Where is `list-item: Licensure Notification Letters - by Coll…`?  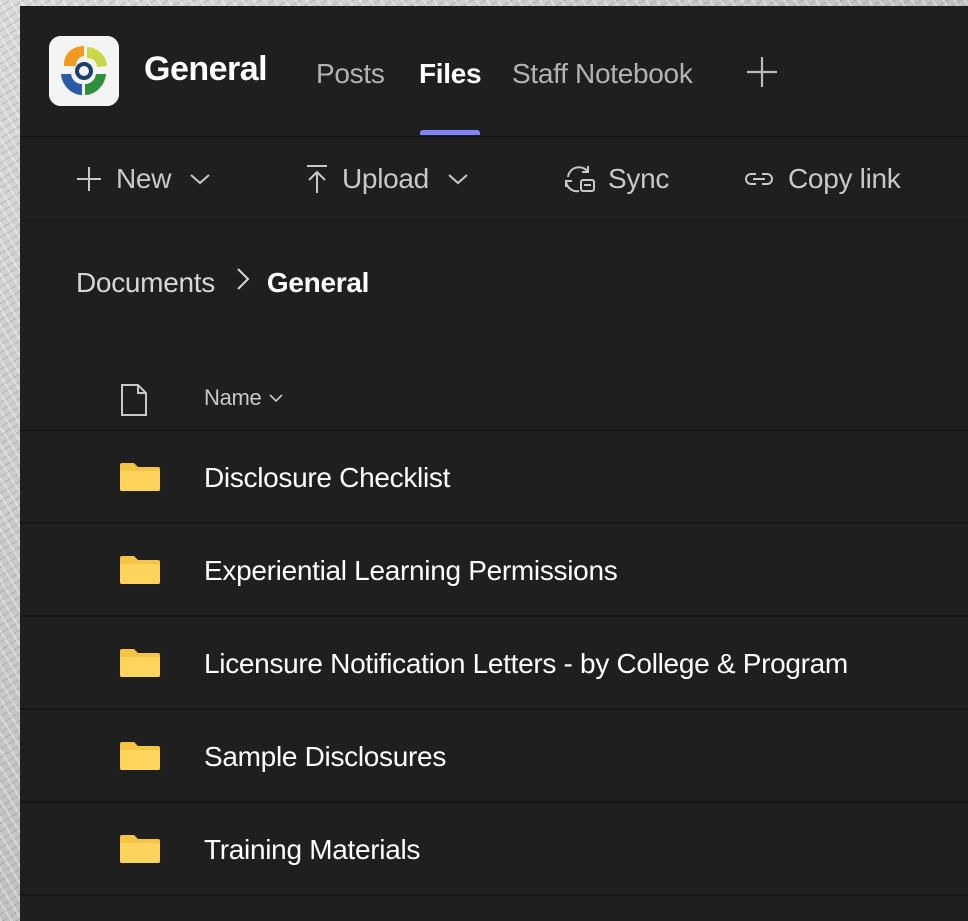
list-item: Licensure Notification Letters - by Coll… is located at coordinates (494, 663).